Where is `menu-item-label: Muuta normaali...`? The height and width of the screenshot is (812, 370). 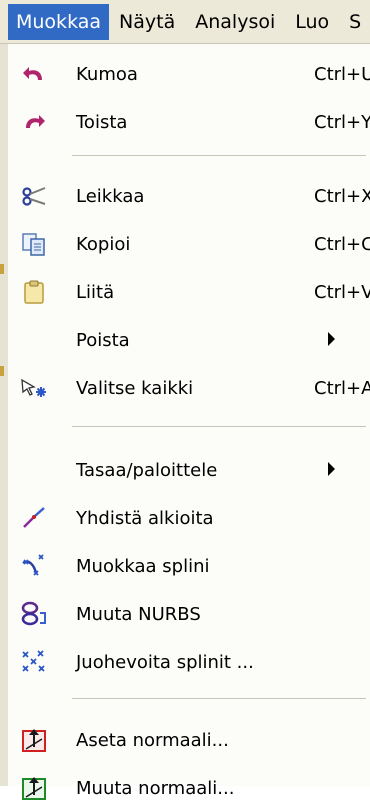 menu-item-label: Muuta normaali... is located at coordinates (155, 788).